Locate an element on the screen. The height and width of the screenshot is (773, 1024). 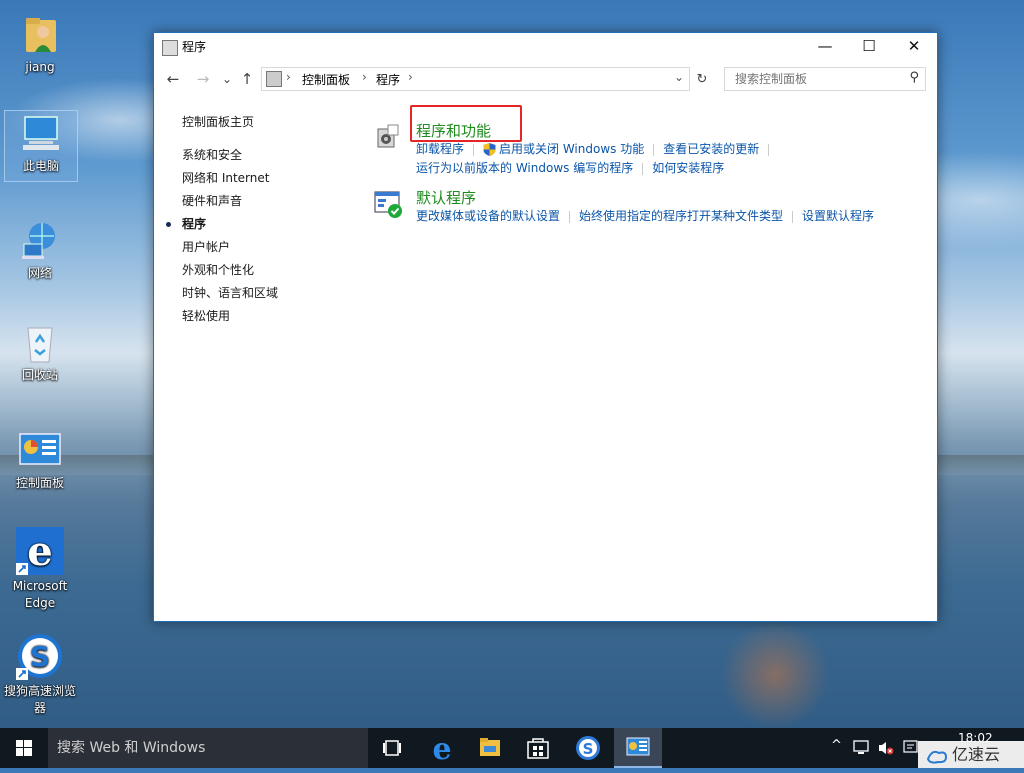
desktop-icon-recycle-bin: 回收站 is located at coordinates (40, 352).